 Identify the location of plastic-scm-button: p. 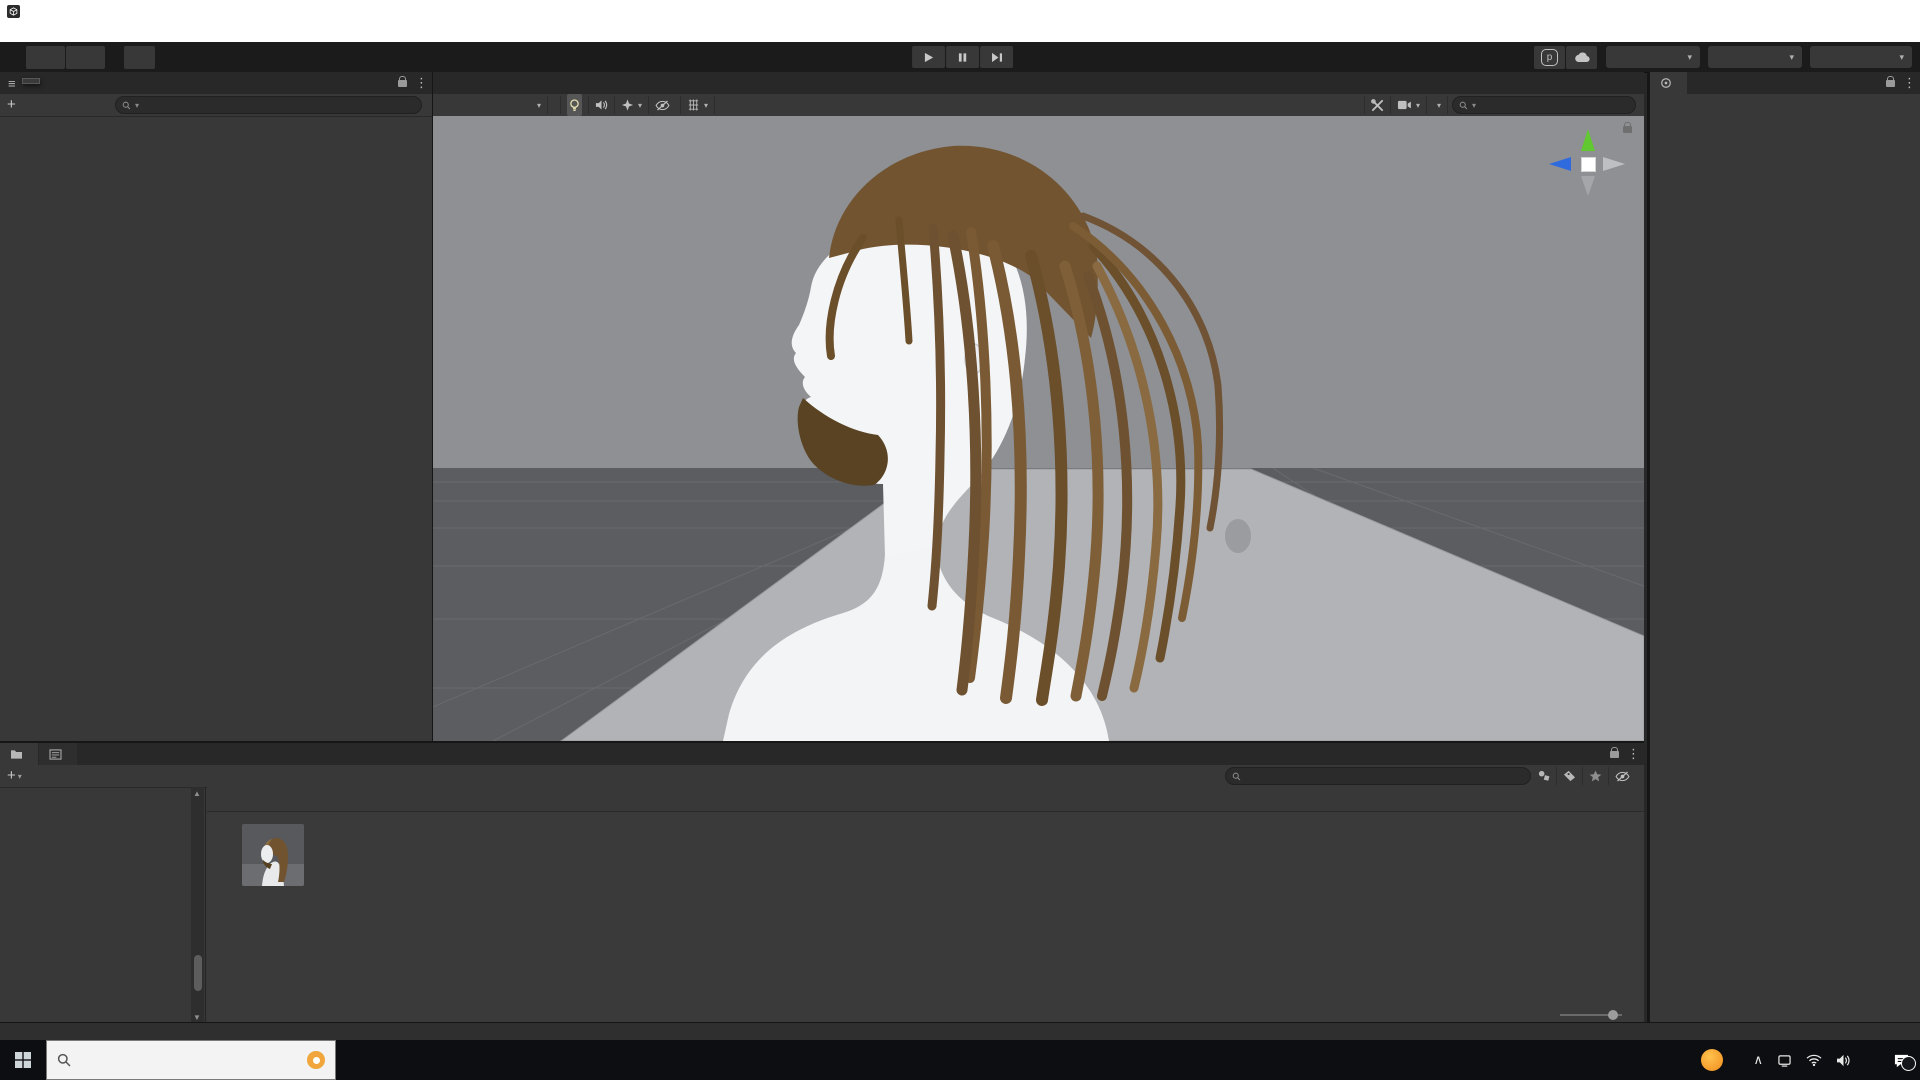
(1549, 57).